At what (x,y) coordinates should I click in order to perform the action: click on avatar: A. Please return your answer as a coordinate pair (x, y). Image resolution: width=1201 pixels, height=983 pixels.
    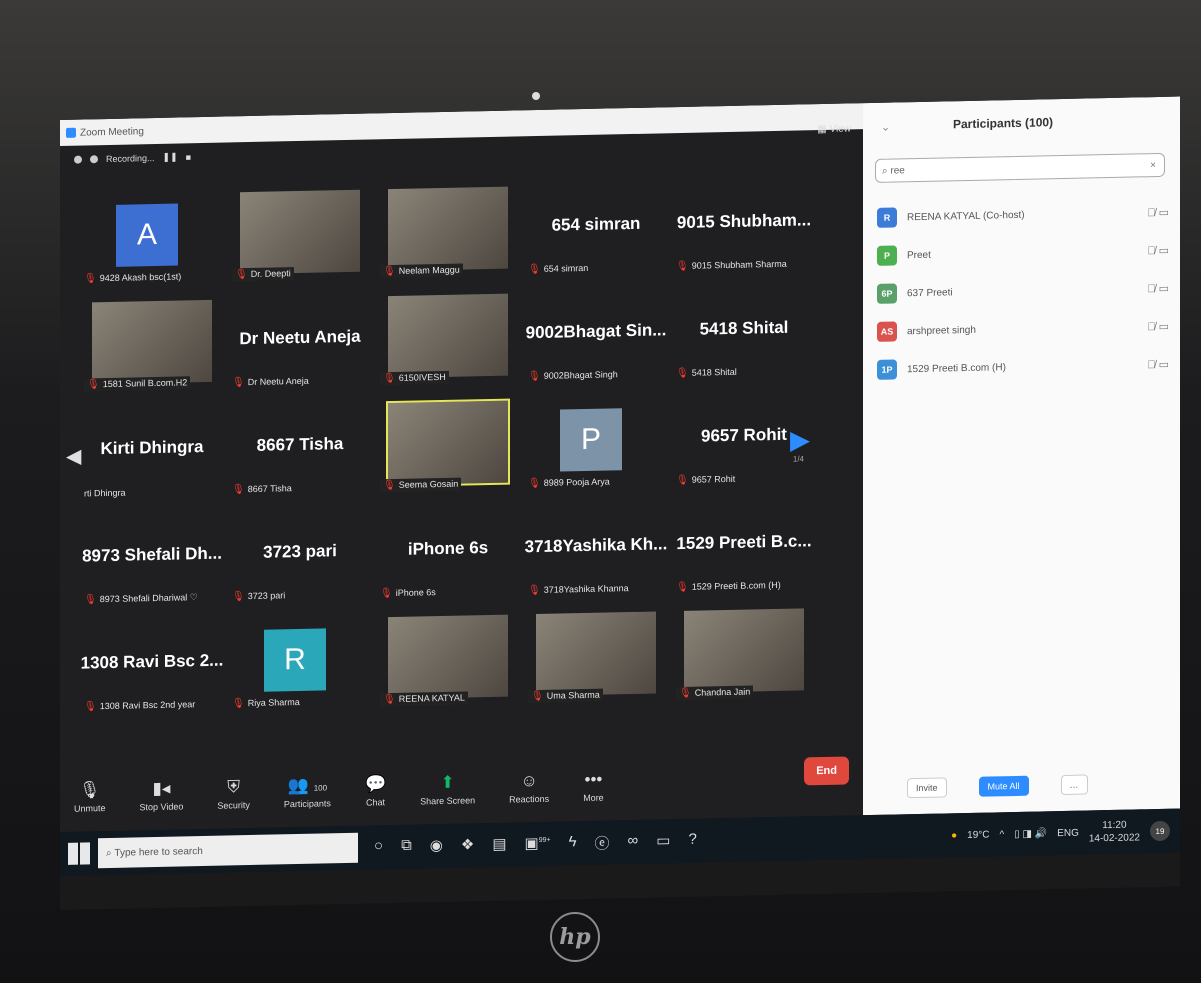
    Looking at the image, I should click on (147, 235).